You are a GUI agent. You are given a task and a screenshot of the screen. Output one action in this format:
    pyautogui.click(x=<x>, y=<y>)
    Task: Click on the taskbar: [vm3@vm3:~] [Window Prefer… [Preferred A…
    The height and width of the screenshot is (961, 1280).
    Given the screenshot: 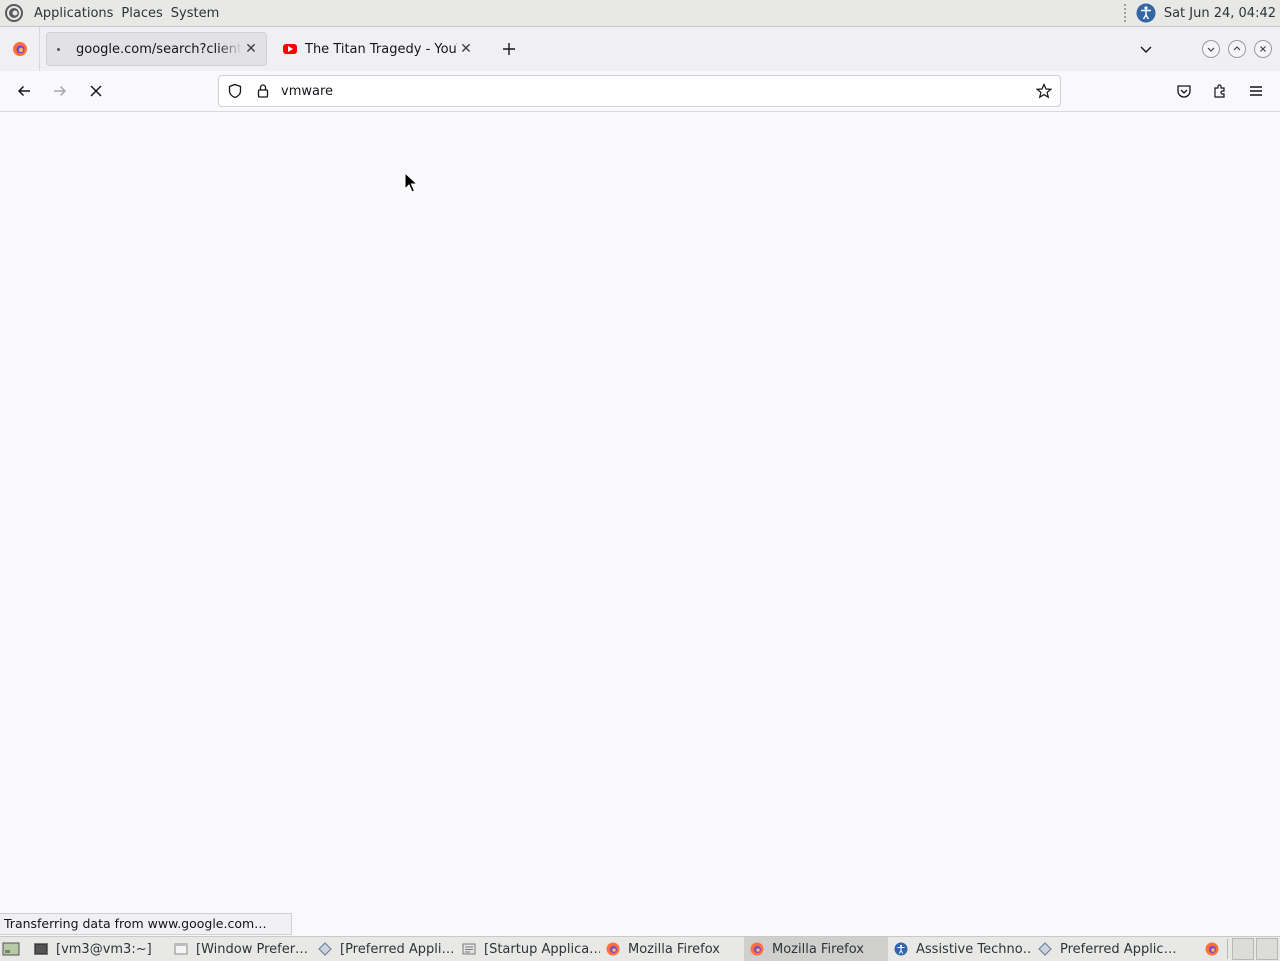 What is the action you would take?
    pyautogui.click(x=640, y=948)
    